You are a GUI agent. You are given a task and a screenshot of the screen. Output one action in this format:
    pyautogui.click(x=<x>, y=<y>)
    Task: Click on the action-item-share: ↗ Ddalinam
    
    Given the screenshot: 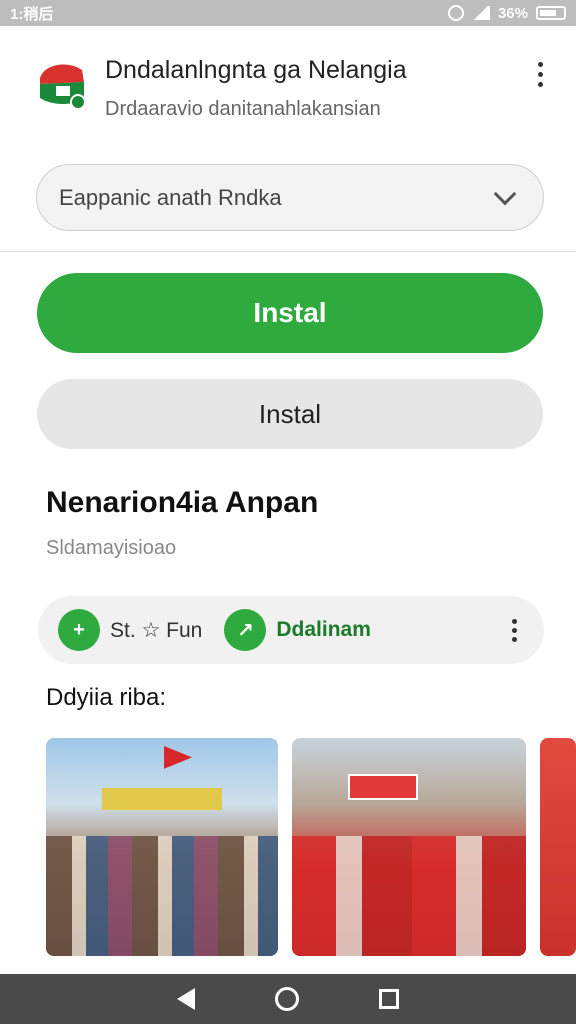 What is the action you would take?
    pyautogui.click(x=297, y=630)
    